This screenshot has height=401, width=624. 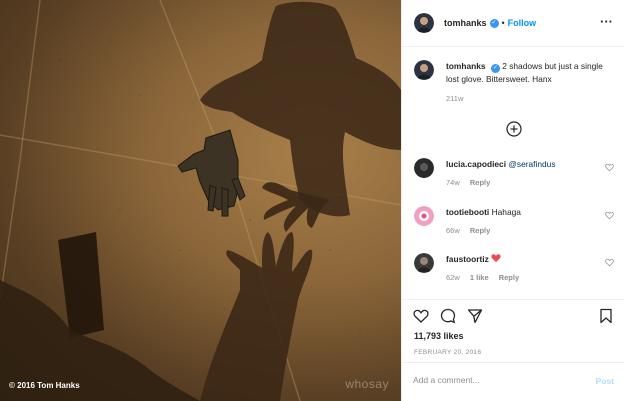 What do you see at coordinates (466, 66) in the screenshot?
I see `caption-username: tomhanks` at bounding box center [466, 66].